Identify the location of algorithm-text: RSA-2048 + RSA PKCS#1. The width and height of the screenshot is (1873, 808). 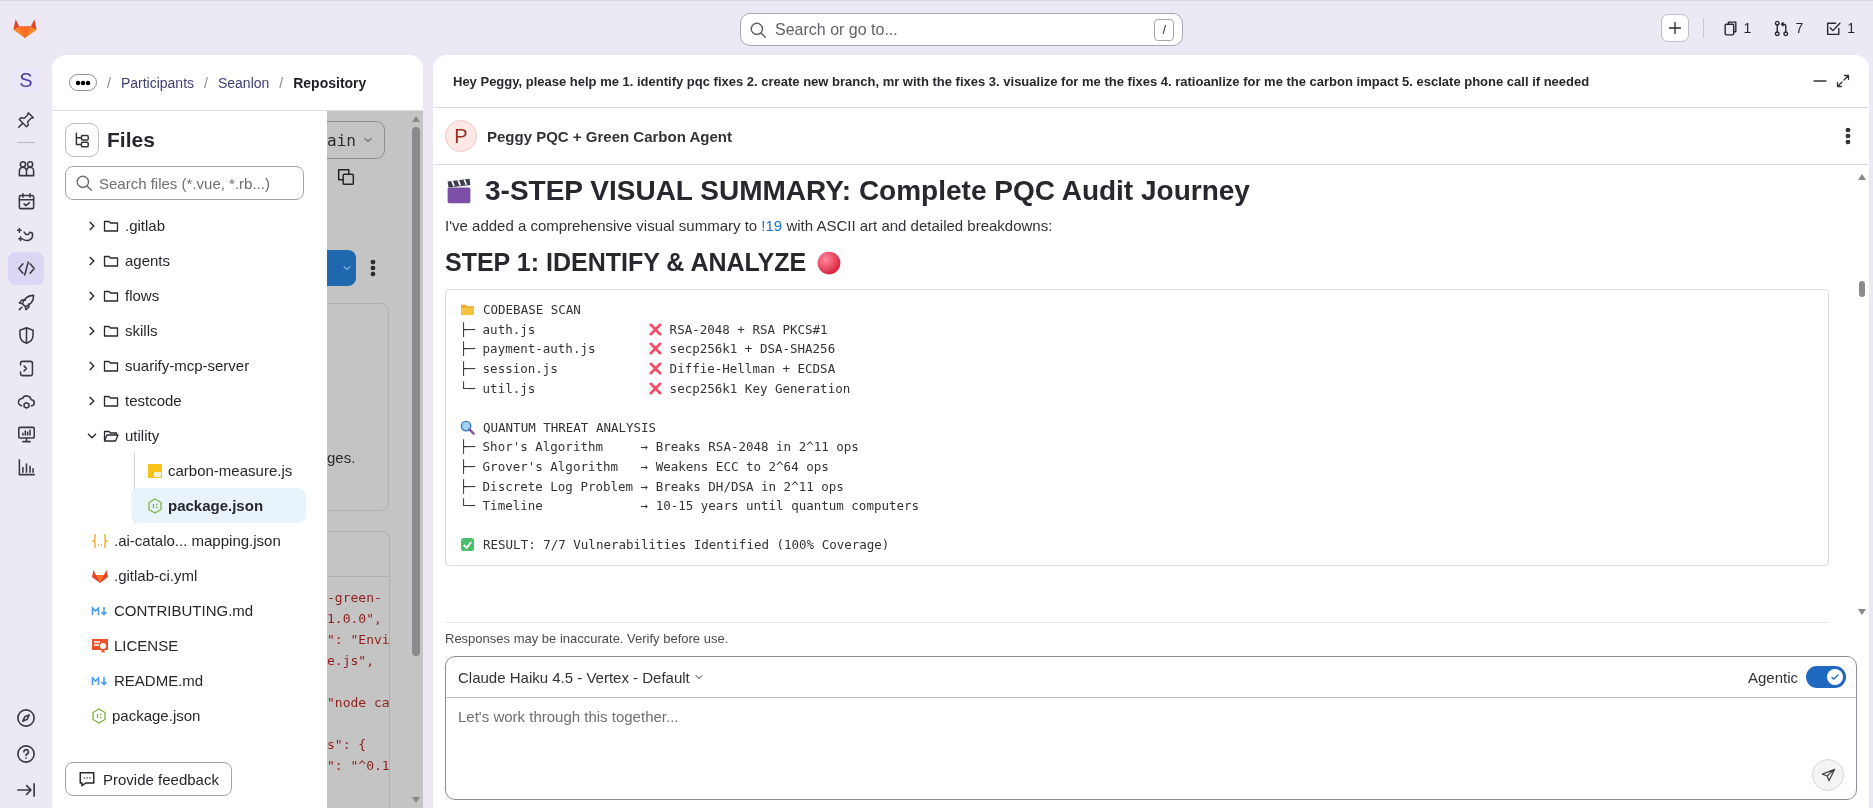
(748, 329).